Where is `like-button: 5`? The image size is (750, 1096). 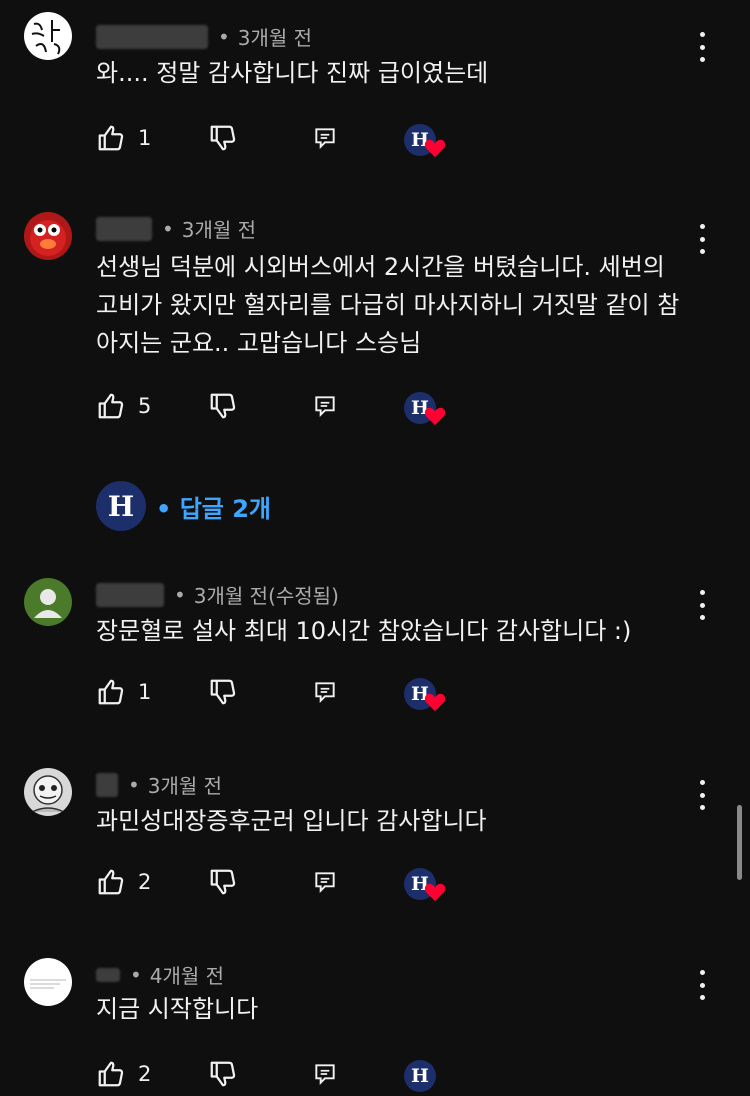 like-button: 5 is located at coordinates (123, 406).